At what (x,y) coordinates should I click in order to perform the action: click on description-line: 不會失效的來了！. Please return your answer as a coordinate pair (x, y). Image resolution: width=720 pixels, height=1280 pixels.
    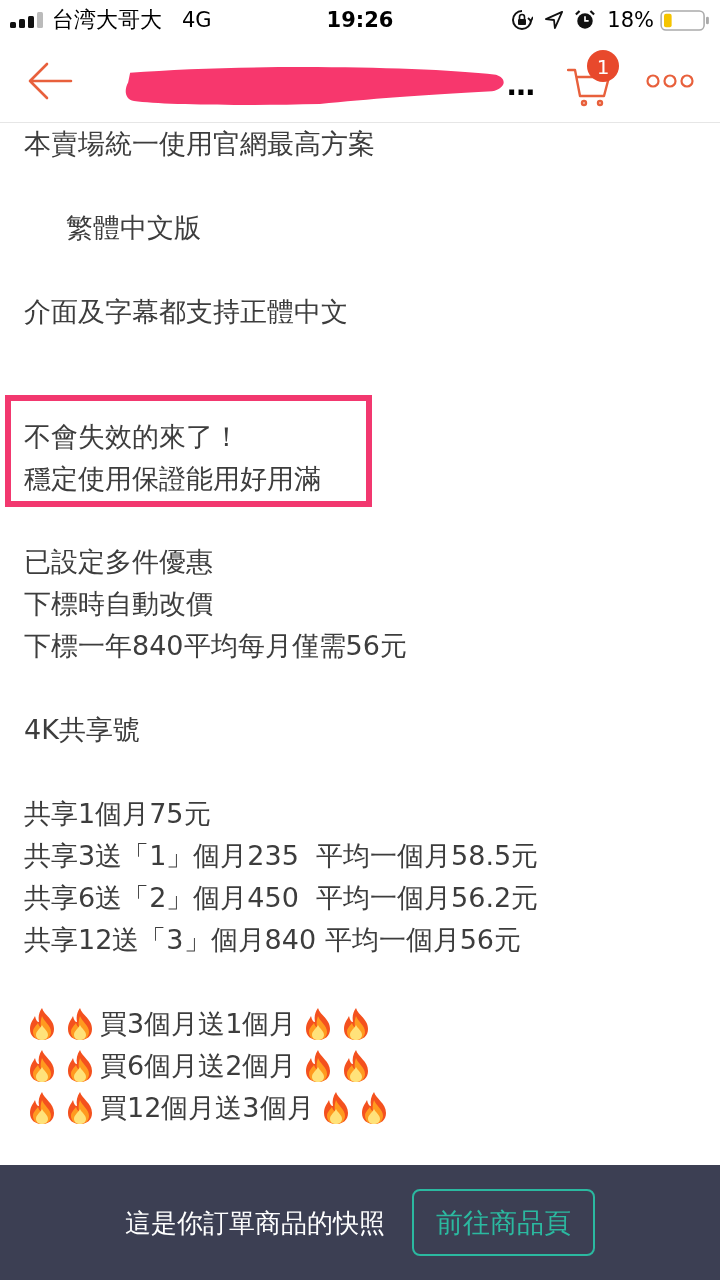
    Looking at the image, I should click on (132, 437).